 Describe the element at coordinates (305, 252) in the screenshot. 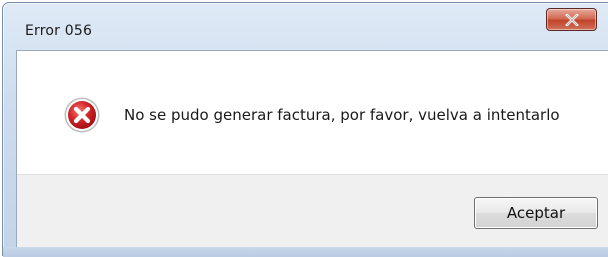

I see `window-frame-bottom` at that location.